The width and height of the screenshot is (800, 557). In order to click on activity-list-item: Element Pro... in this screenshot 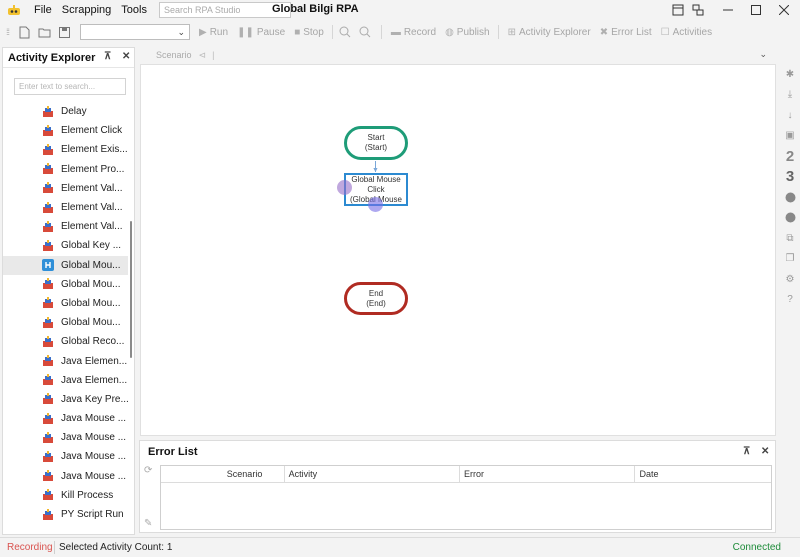, I will do `click(65, 169)`.